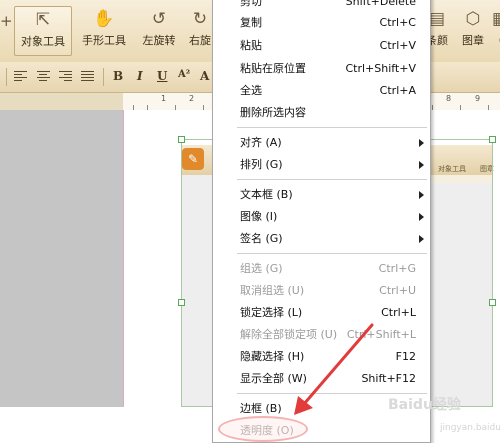  Describe the element at coordinates (334, 369) in the screenshot. I see `annotation-arrow-icon` at that location.